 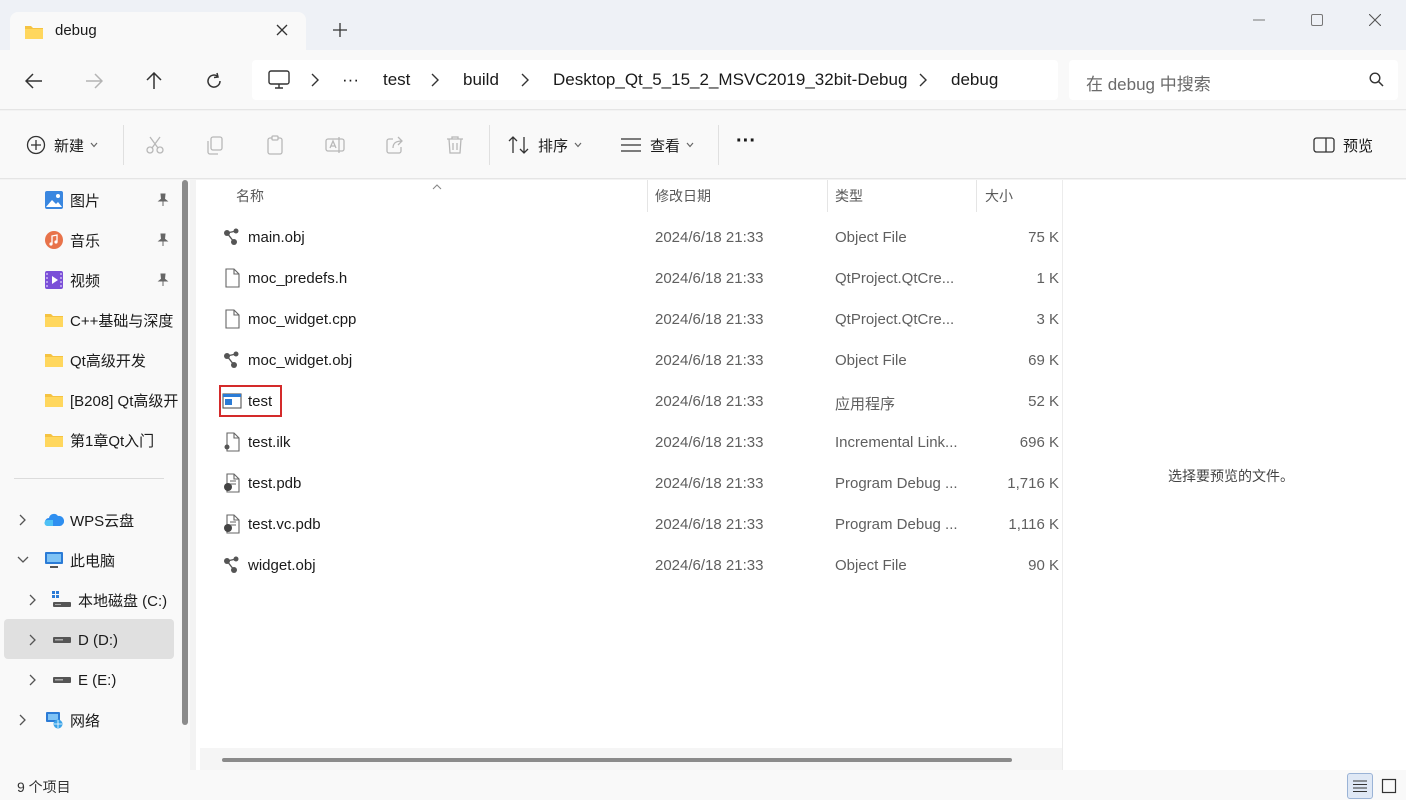 What do you see at coordinates (269, 442) in the screenshot?
I see `file-name: test.ilk` at bounding box center [269, 442].